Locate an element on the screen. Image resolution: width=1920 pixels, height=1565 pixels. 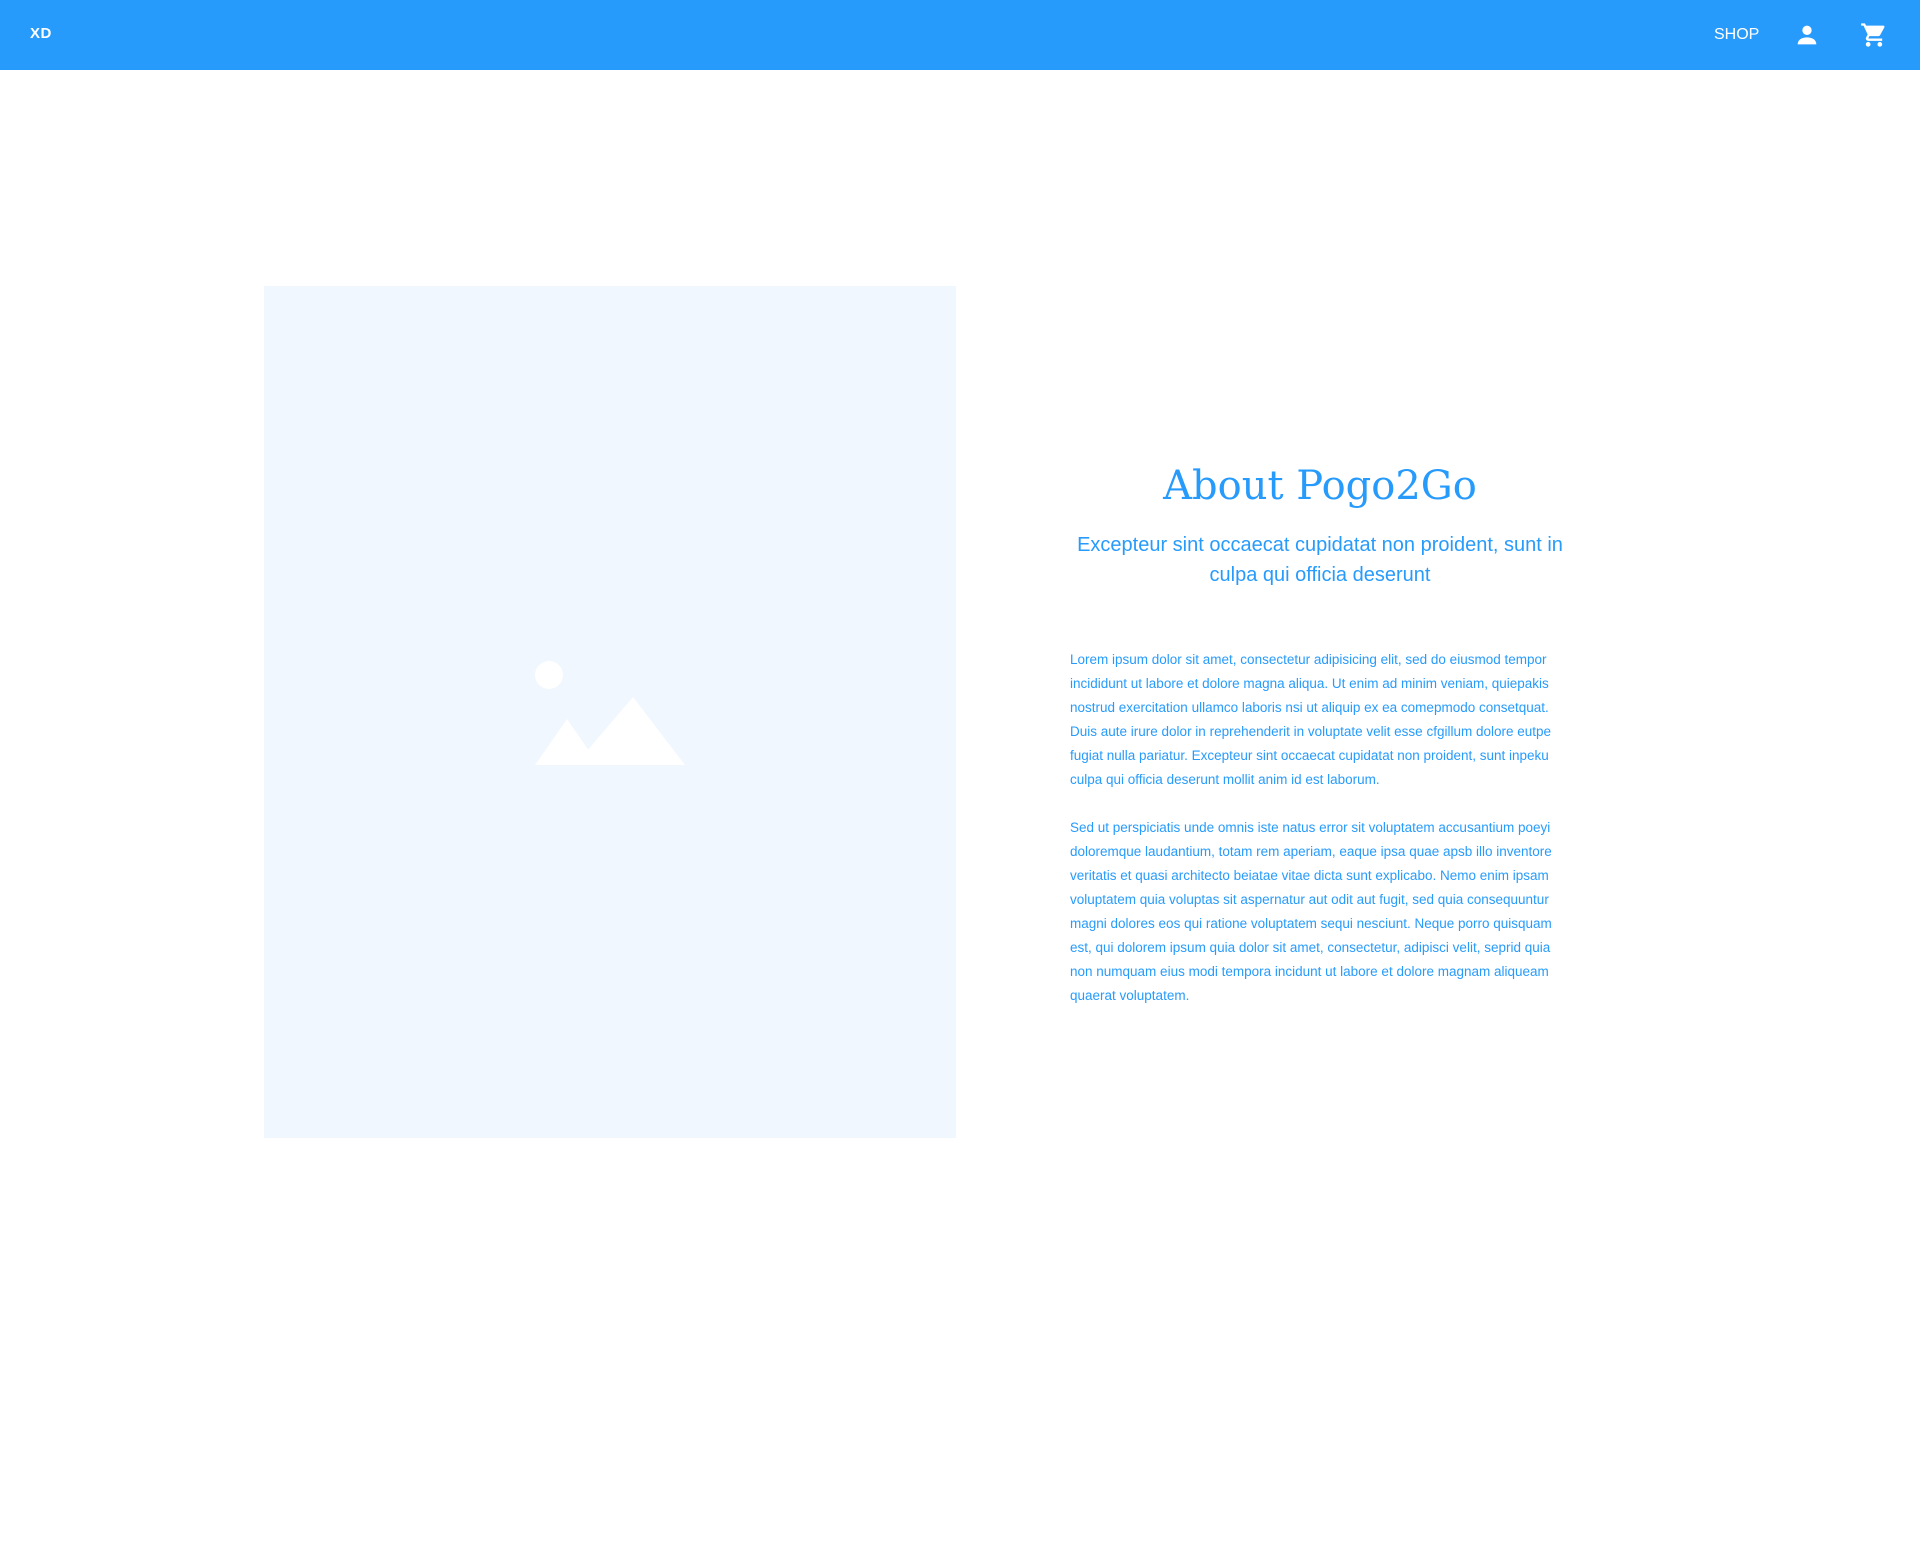
cart-icon is located at coordinates (1873, 35).